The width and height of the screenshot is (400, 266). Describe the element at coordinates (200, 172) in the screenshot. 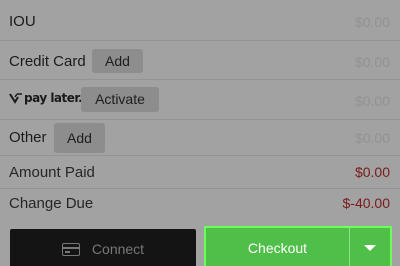

I see `amount-paid-row: Amount Paid $0.00` at that location.